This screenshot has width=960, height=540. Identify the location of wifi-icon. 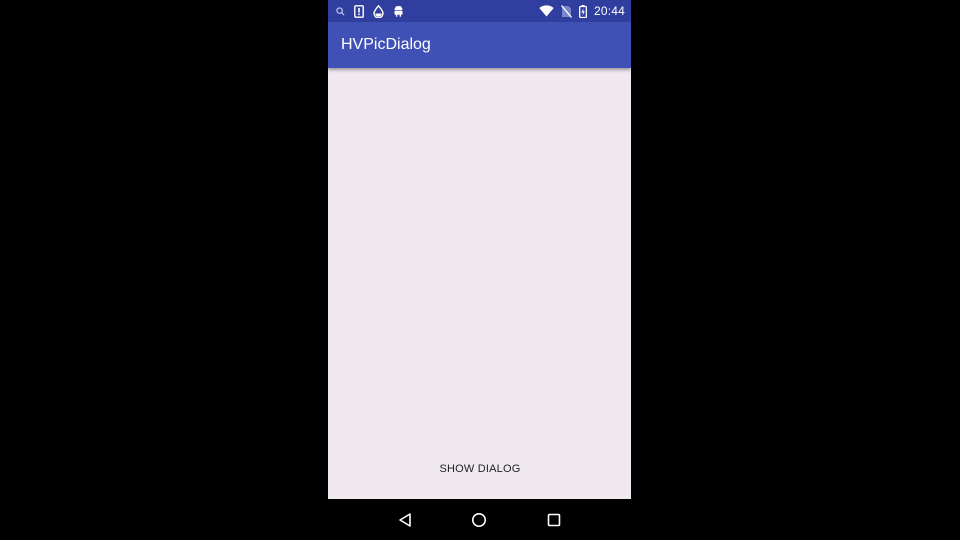
(546, 11).